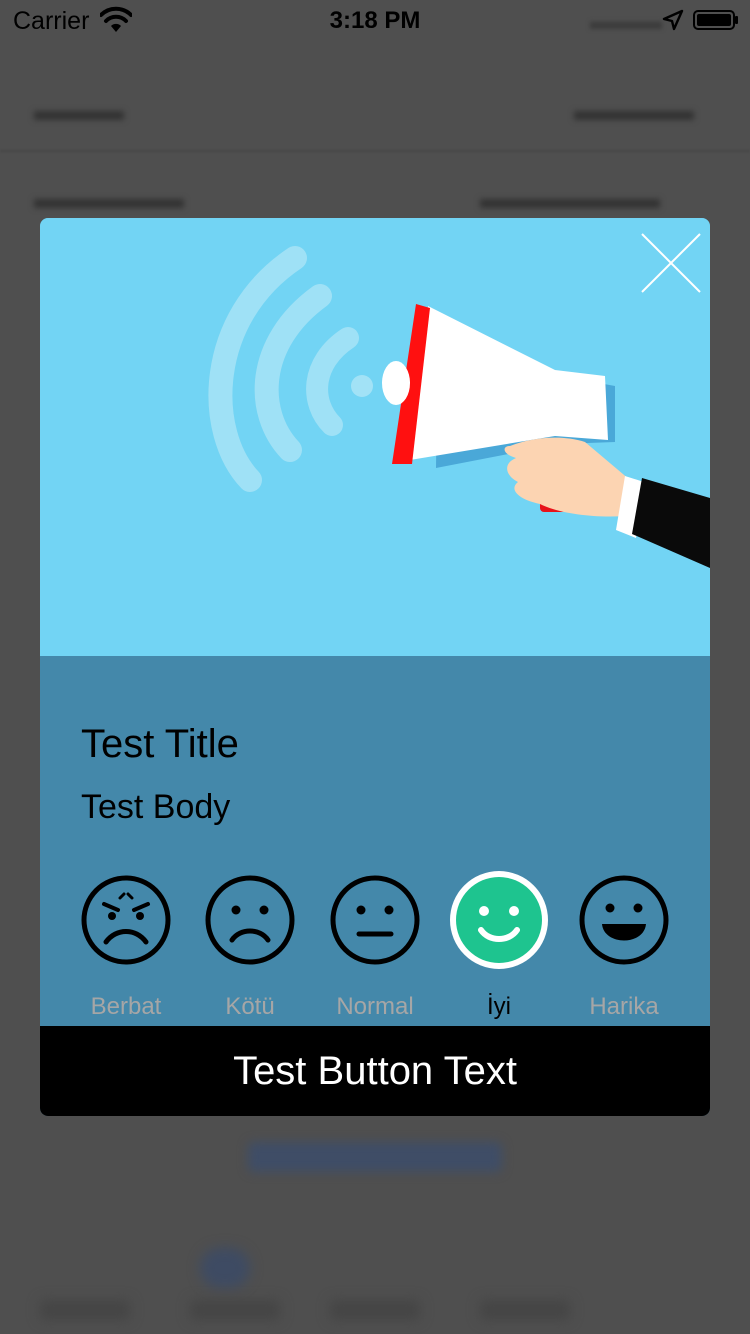  I want to click on battery-icon, so click(715, 20).